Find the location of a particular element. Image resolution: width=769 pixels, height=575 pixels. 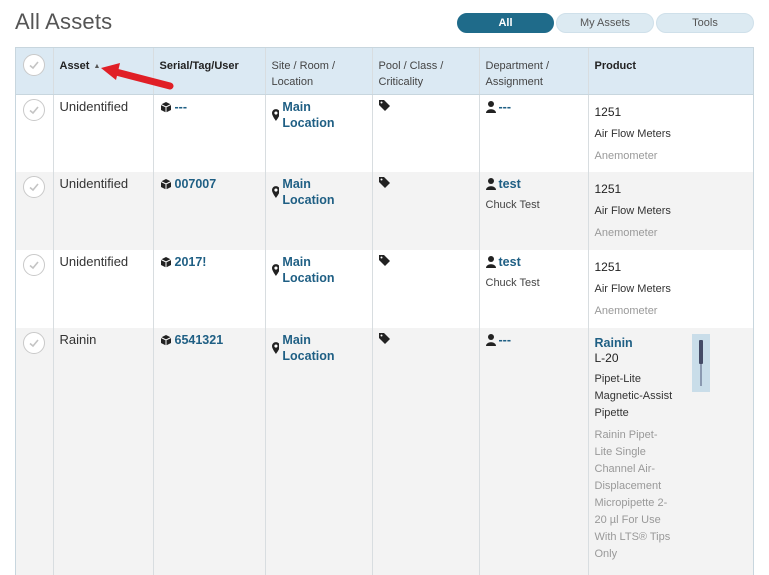

column-label-product: Product is located at coordinates (615, 66).